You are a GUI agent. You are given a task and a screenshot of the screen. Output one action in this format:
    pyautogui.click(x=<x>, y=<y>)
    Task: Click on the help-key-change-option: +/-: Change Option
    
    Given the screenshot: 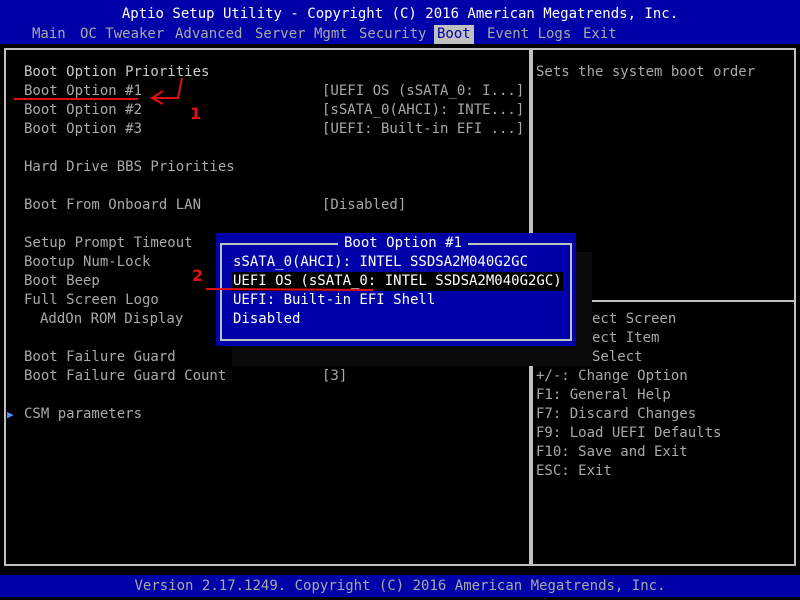 What is the action you would take?
    pyautogui.click(x=612, y=376)
    